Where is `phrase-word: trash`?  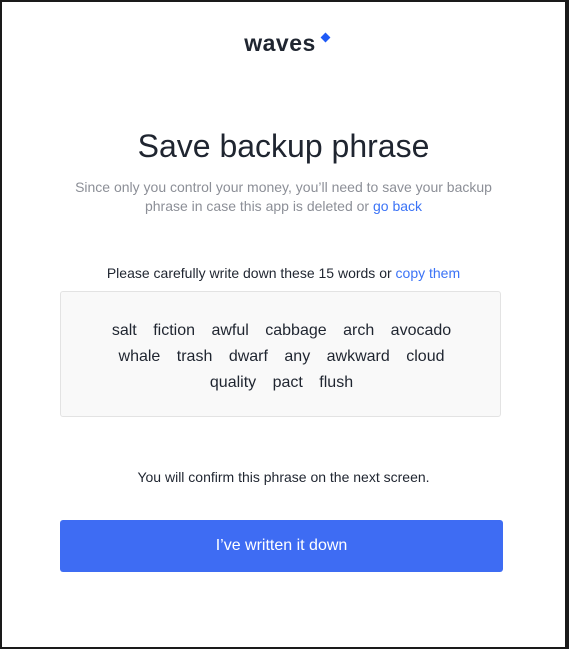 phrase-word: trash is located at coordinates (194, 356).